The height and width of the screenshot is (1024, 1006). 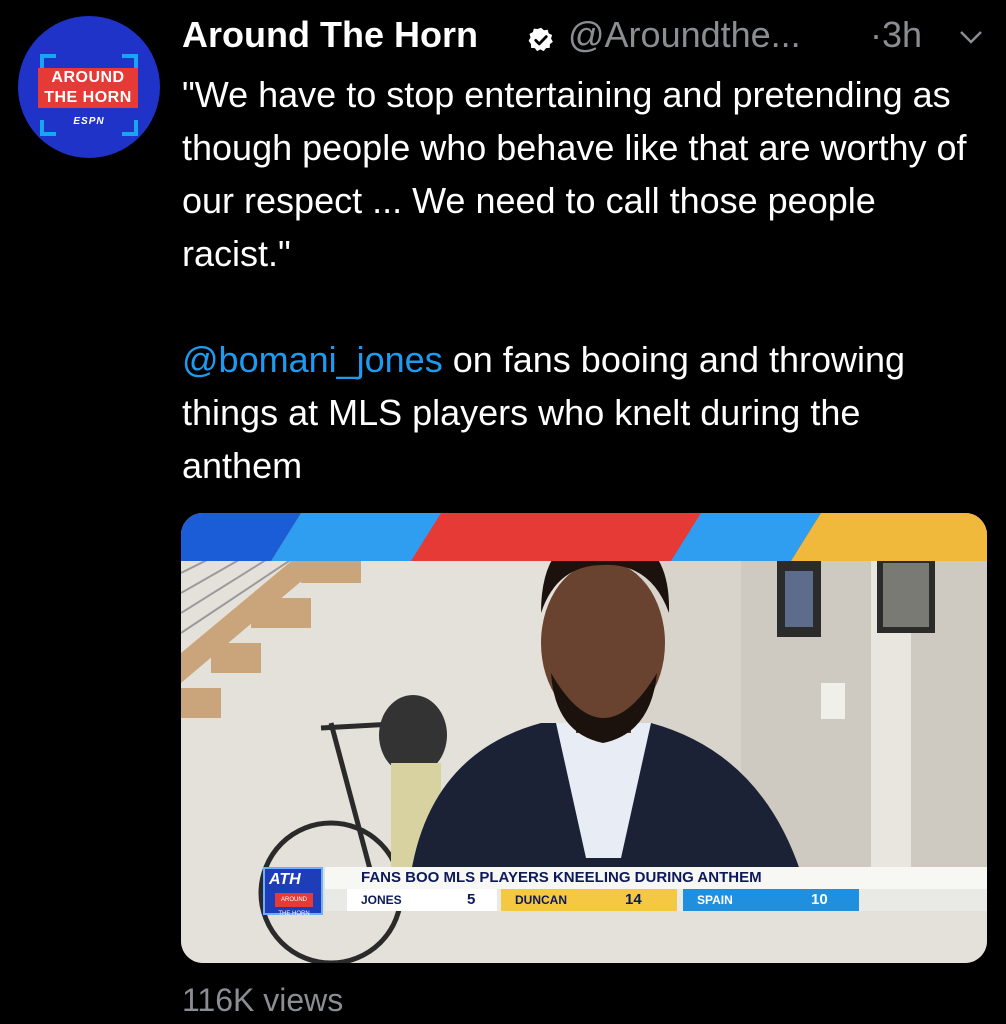 What do you see at coordinates (715, 900) in the screenshot?
I see `score-name: SPAIN` at bounding box center [715, 900].